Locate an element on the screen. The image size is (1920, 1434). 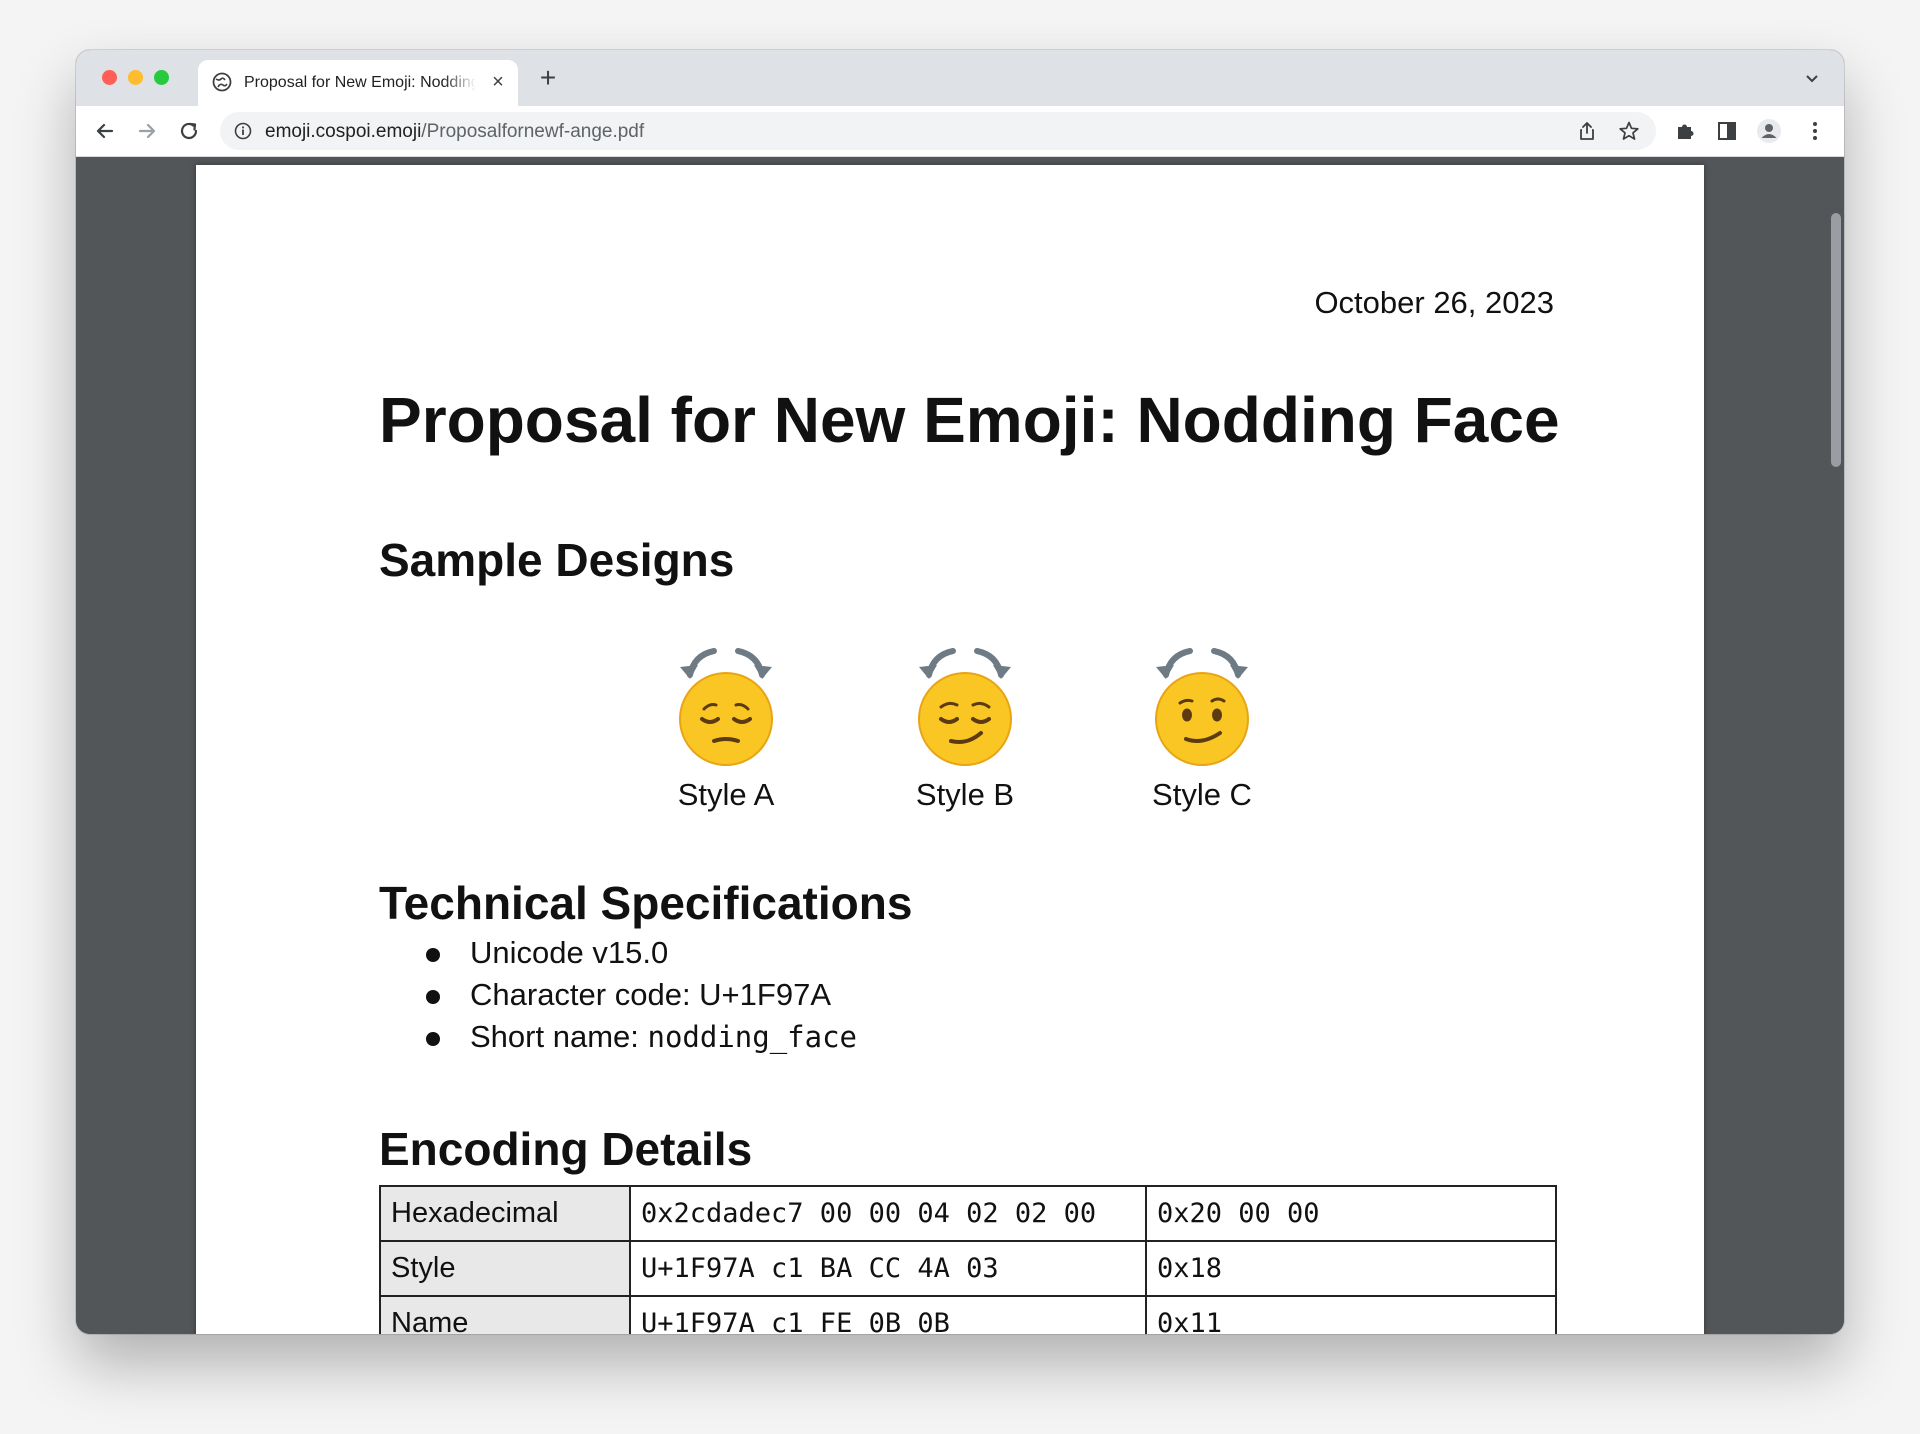
chevron-down-icon is located at coordinates (1812, 78).